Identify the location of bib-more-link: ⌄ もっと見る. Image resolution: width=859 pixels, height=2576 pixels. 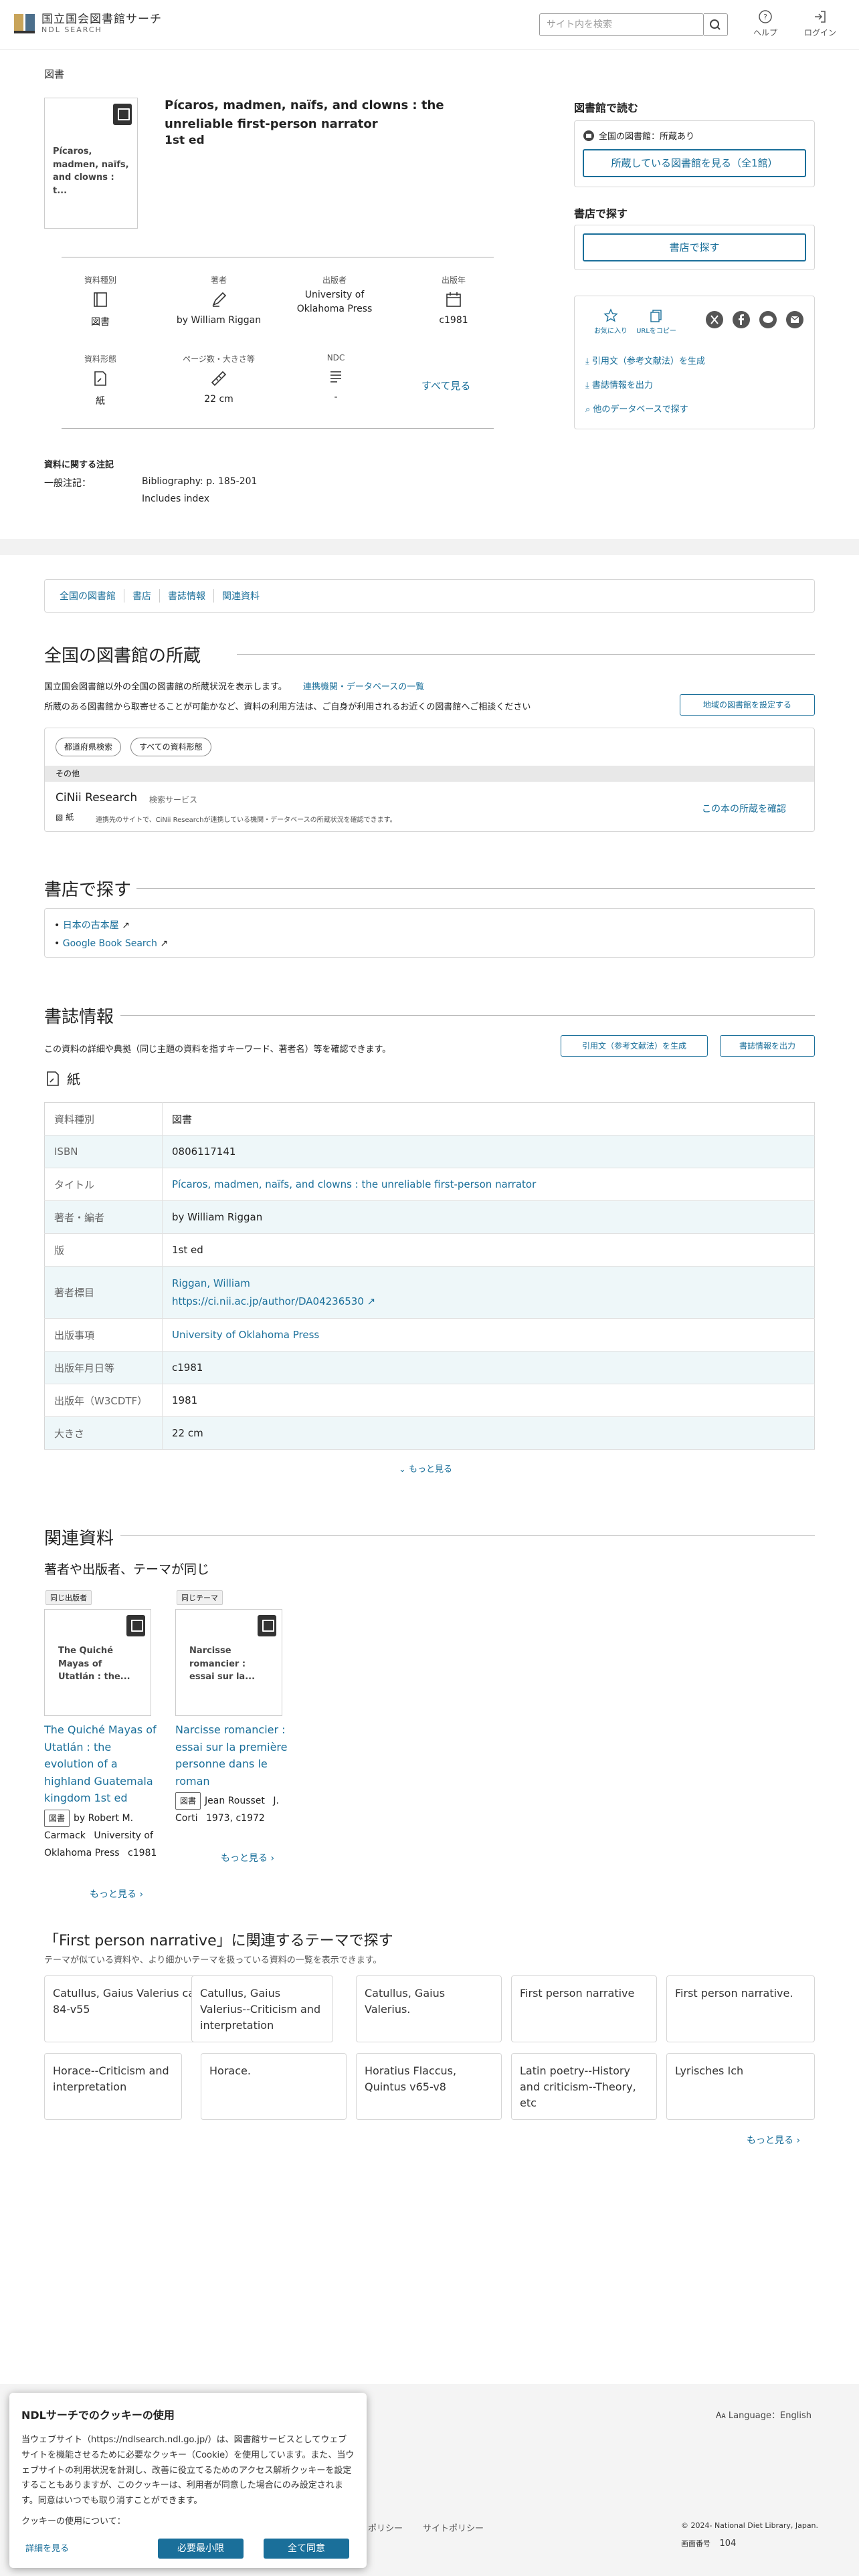
(426, 1468).